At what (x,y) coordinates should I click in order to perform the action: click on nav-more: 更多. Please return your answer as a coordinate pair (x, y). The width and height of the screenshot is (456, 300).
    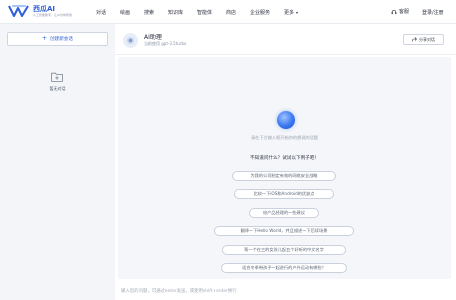
    Looking at the image, I should click on (291, 12).